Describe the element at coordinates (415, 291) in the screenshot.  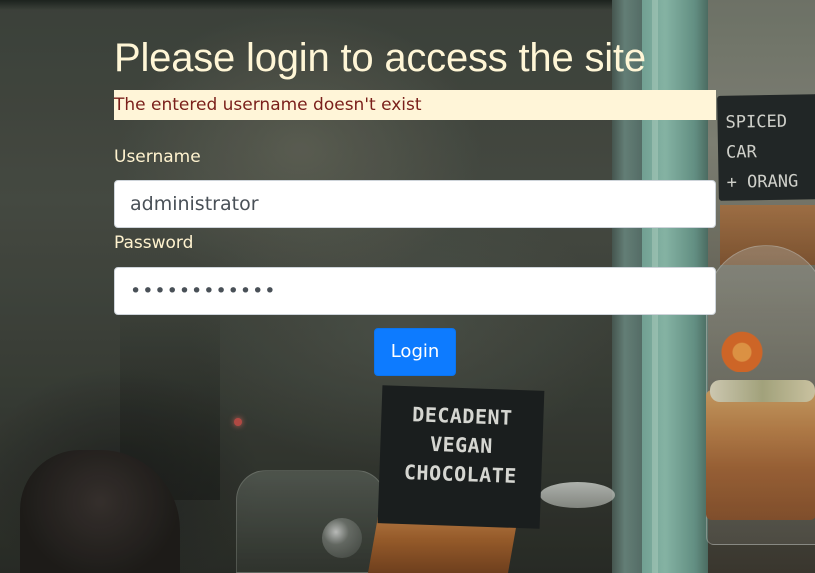
I see `password-input` at that location.